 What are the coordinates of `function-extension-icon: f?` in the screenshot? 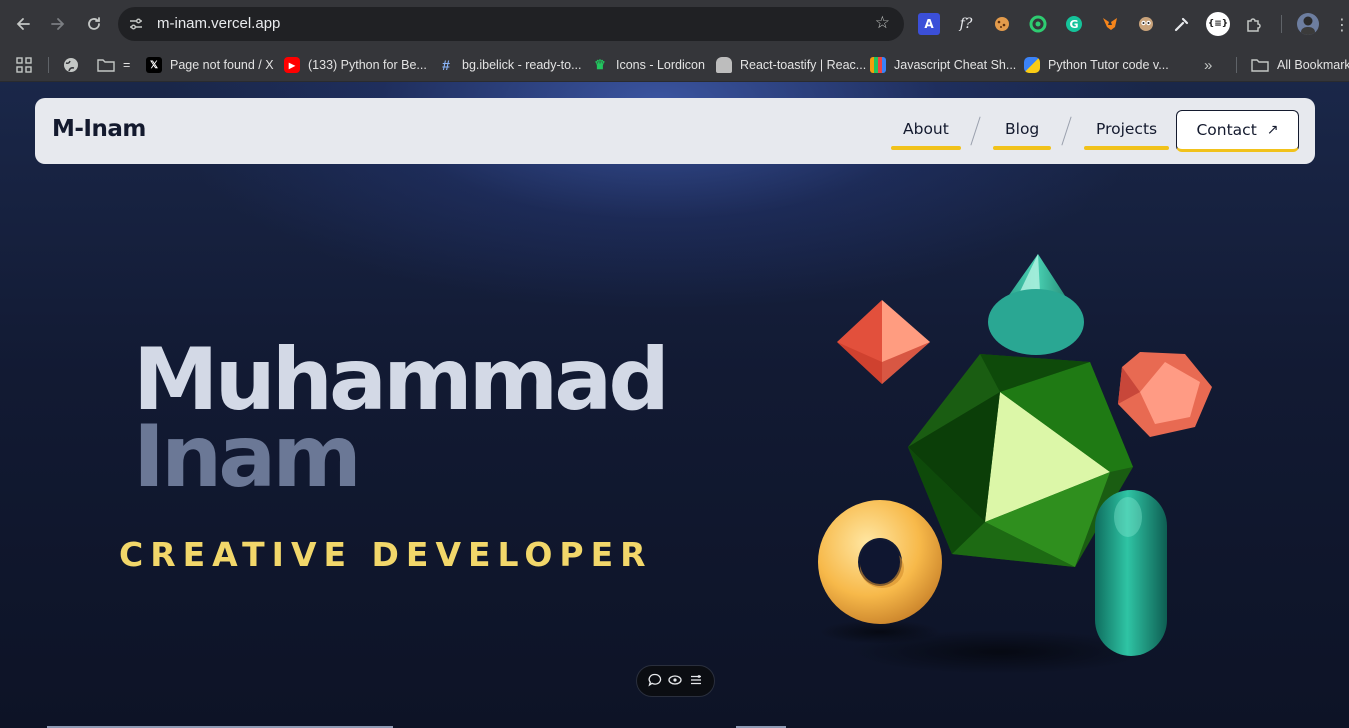 It's located at (966, 24).